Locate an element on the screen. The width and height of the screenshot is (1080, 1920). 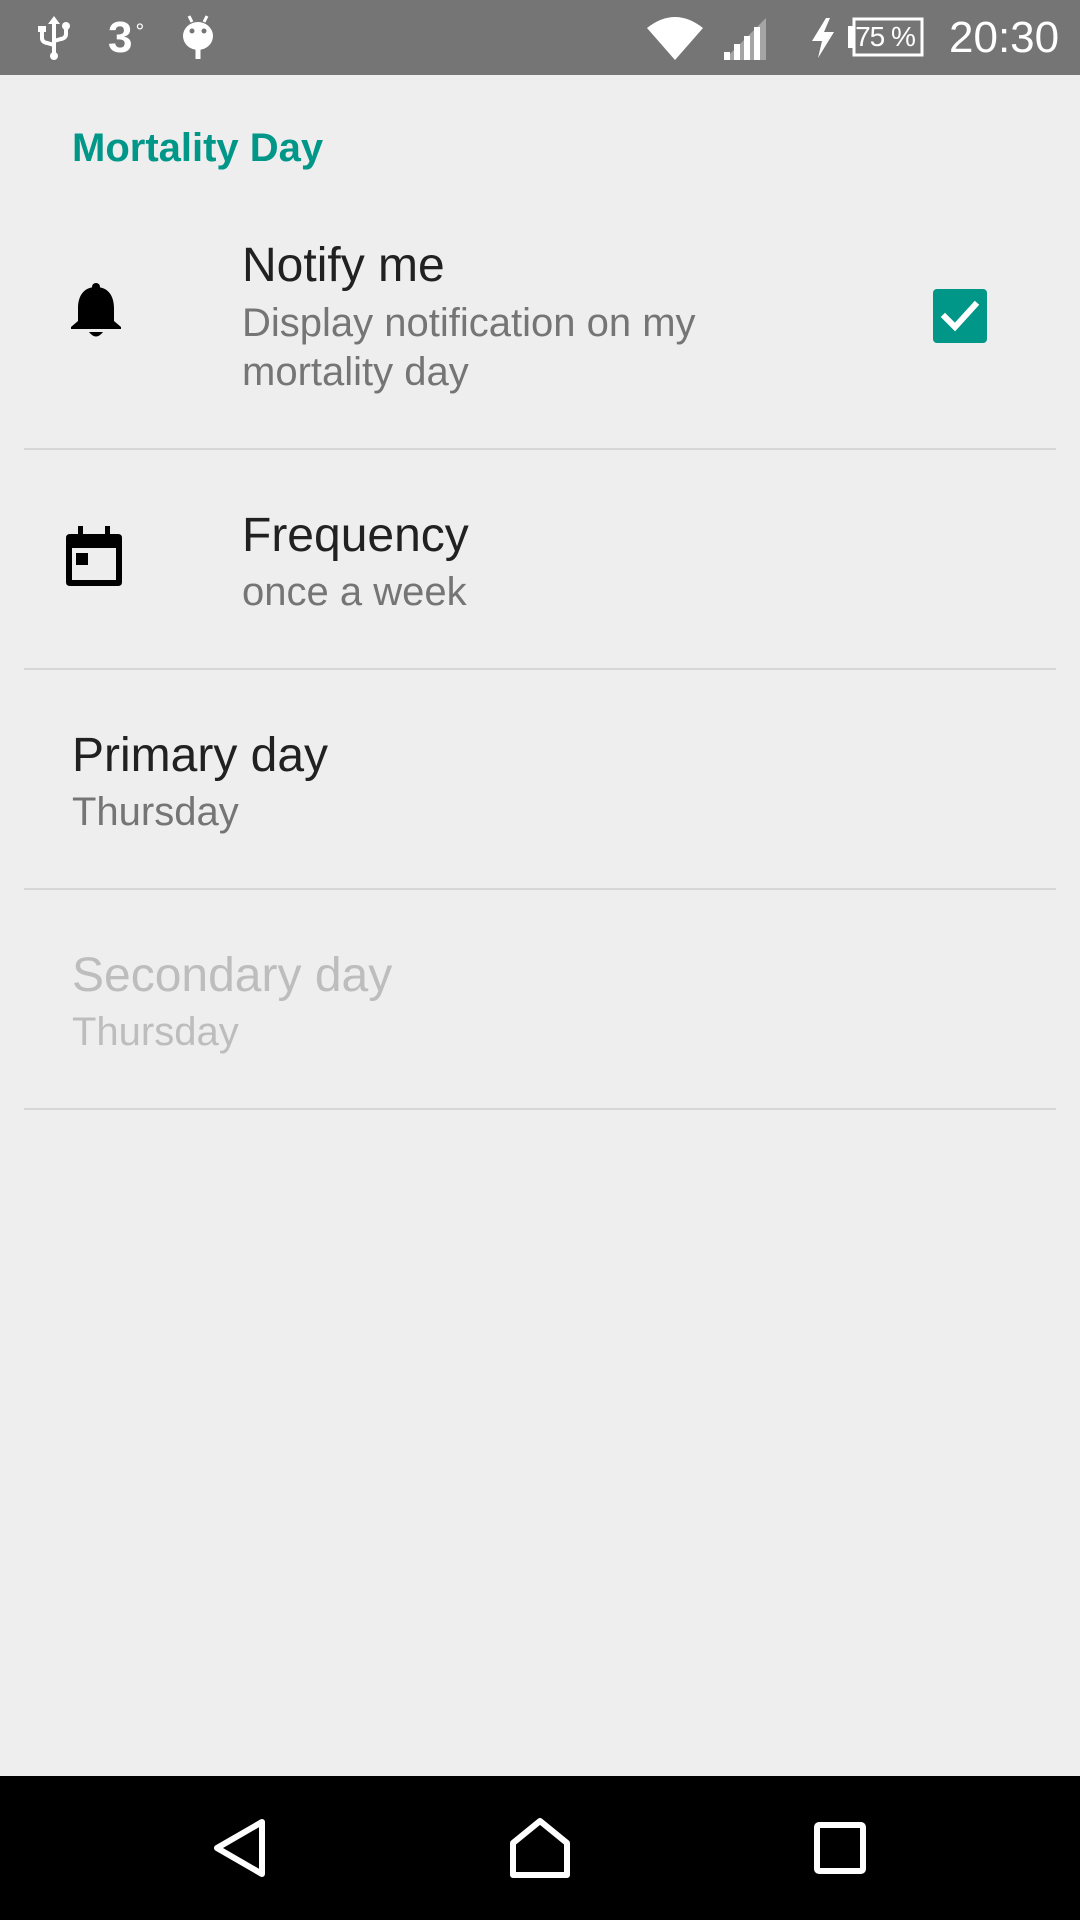
usb-icon is located at coordinates (54, 38).